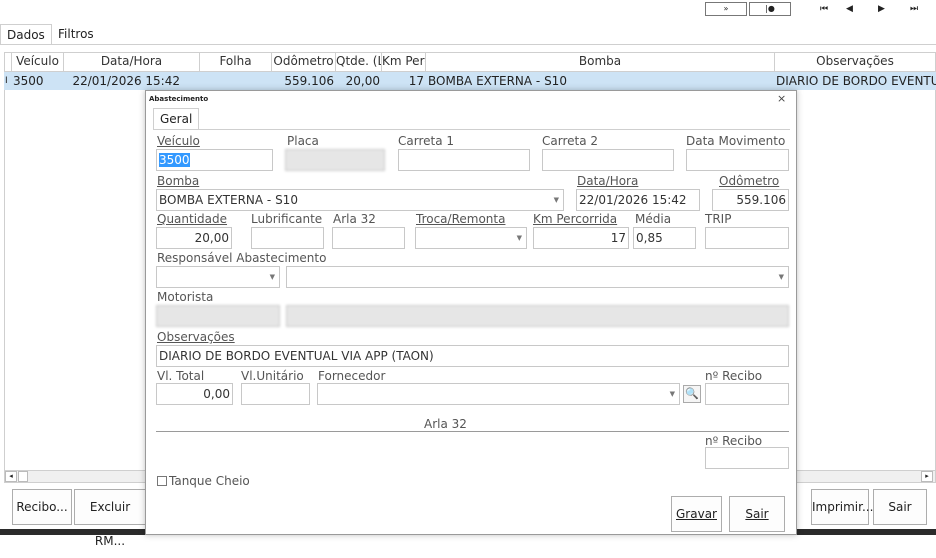  Describe the element at coordinates (192, 219) in the screenshot. I see `quantidade-label: Quantidade` at that location.